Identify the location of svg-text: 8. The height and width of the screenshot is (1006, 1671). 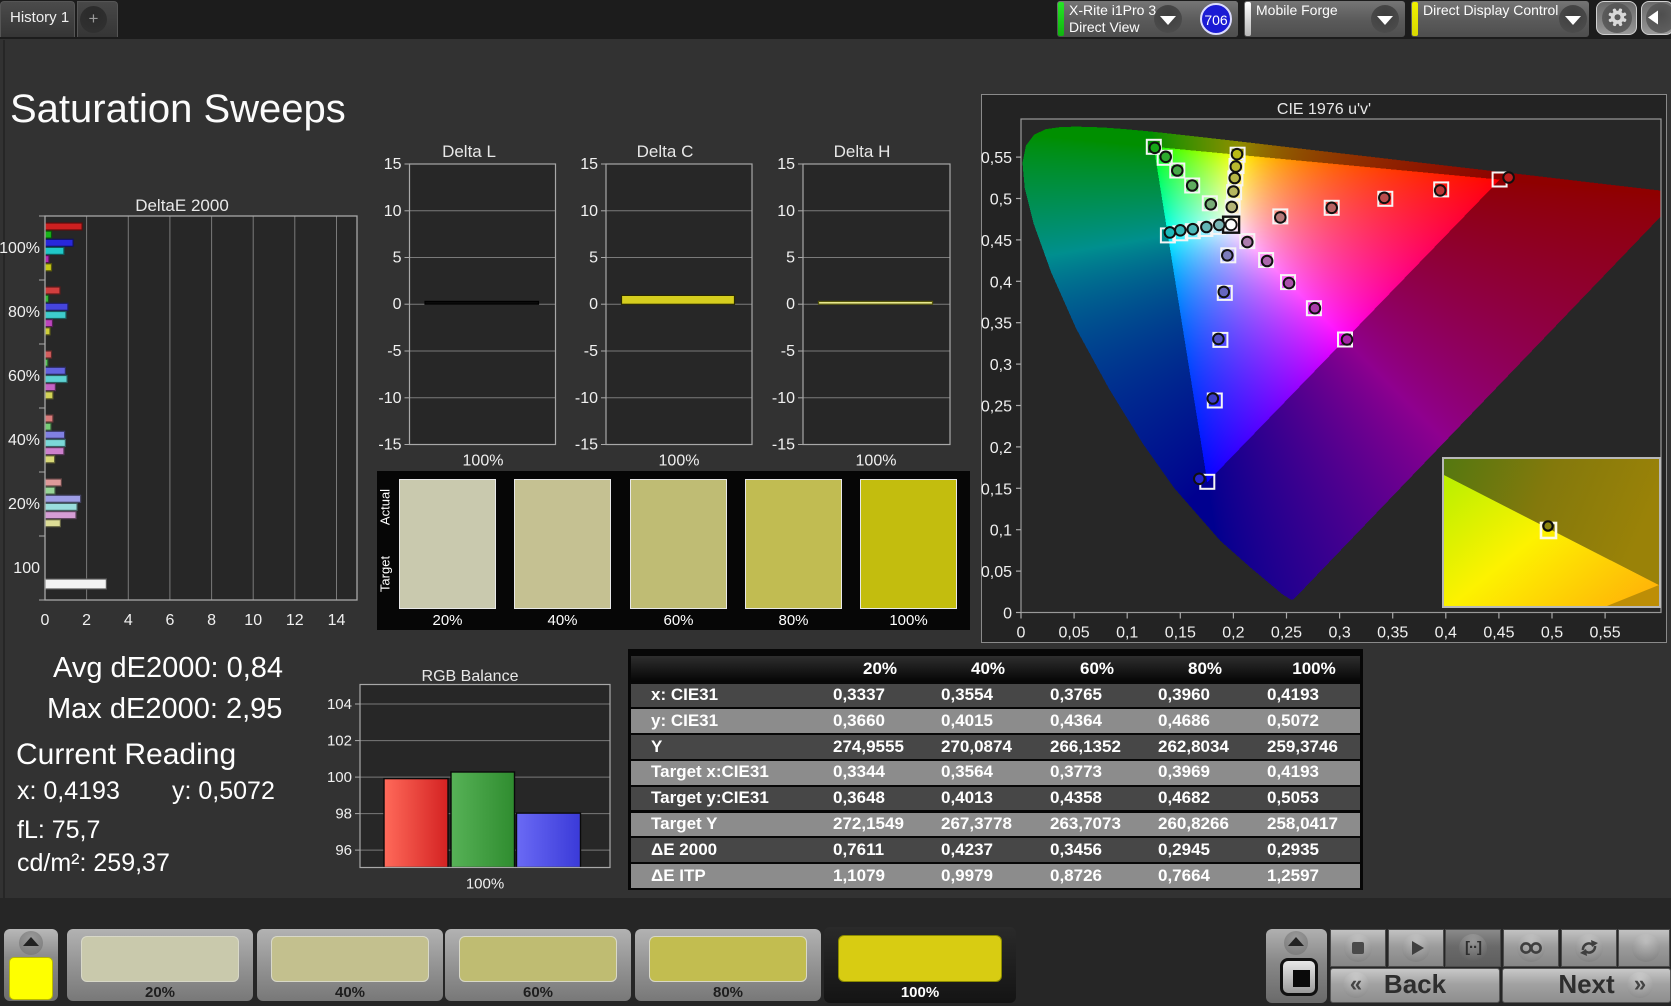
(211, 620).